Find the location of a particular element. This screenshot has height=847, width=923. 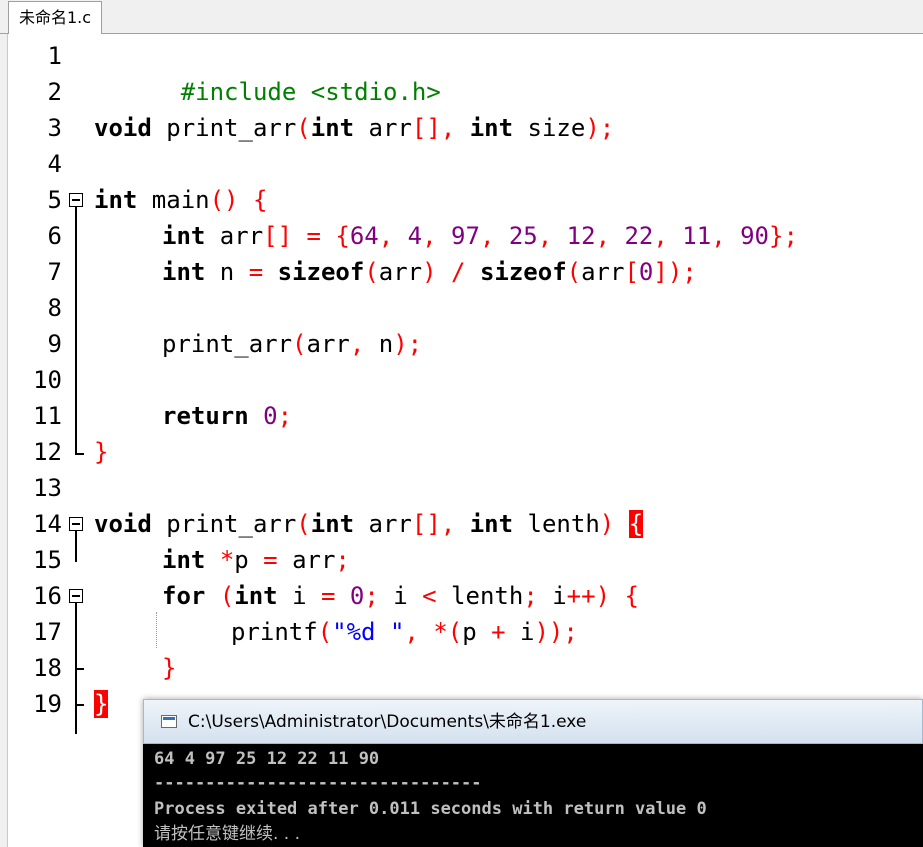

operator: + is located at coordinates (498, 632).